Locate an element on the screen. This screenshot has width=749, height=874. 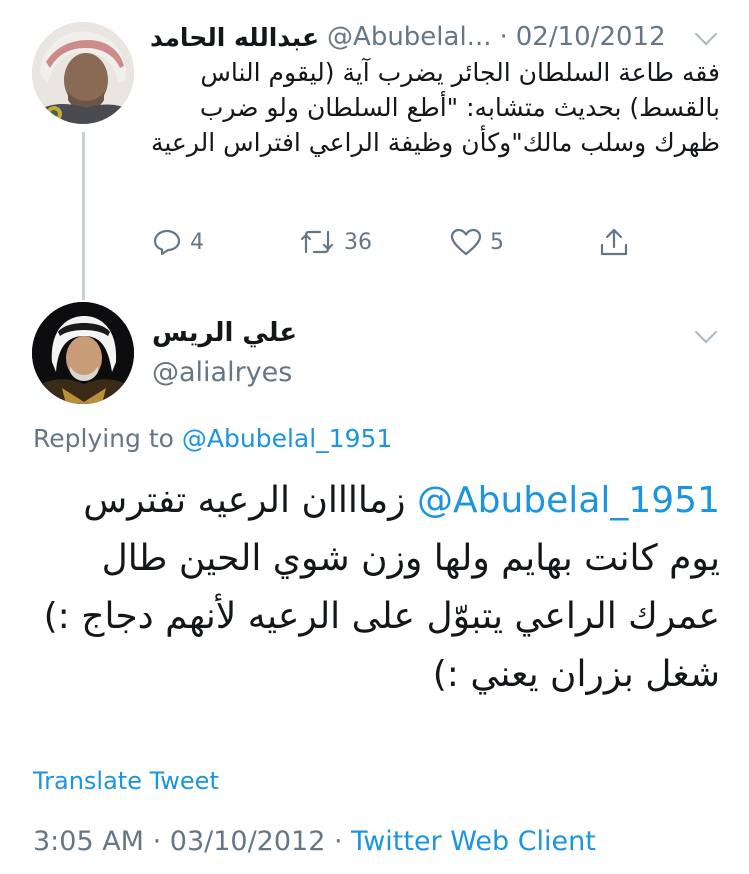
translate-tweet-link: Translate Tweet is located at coordinates (126, 781).